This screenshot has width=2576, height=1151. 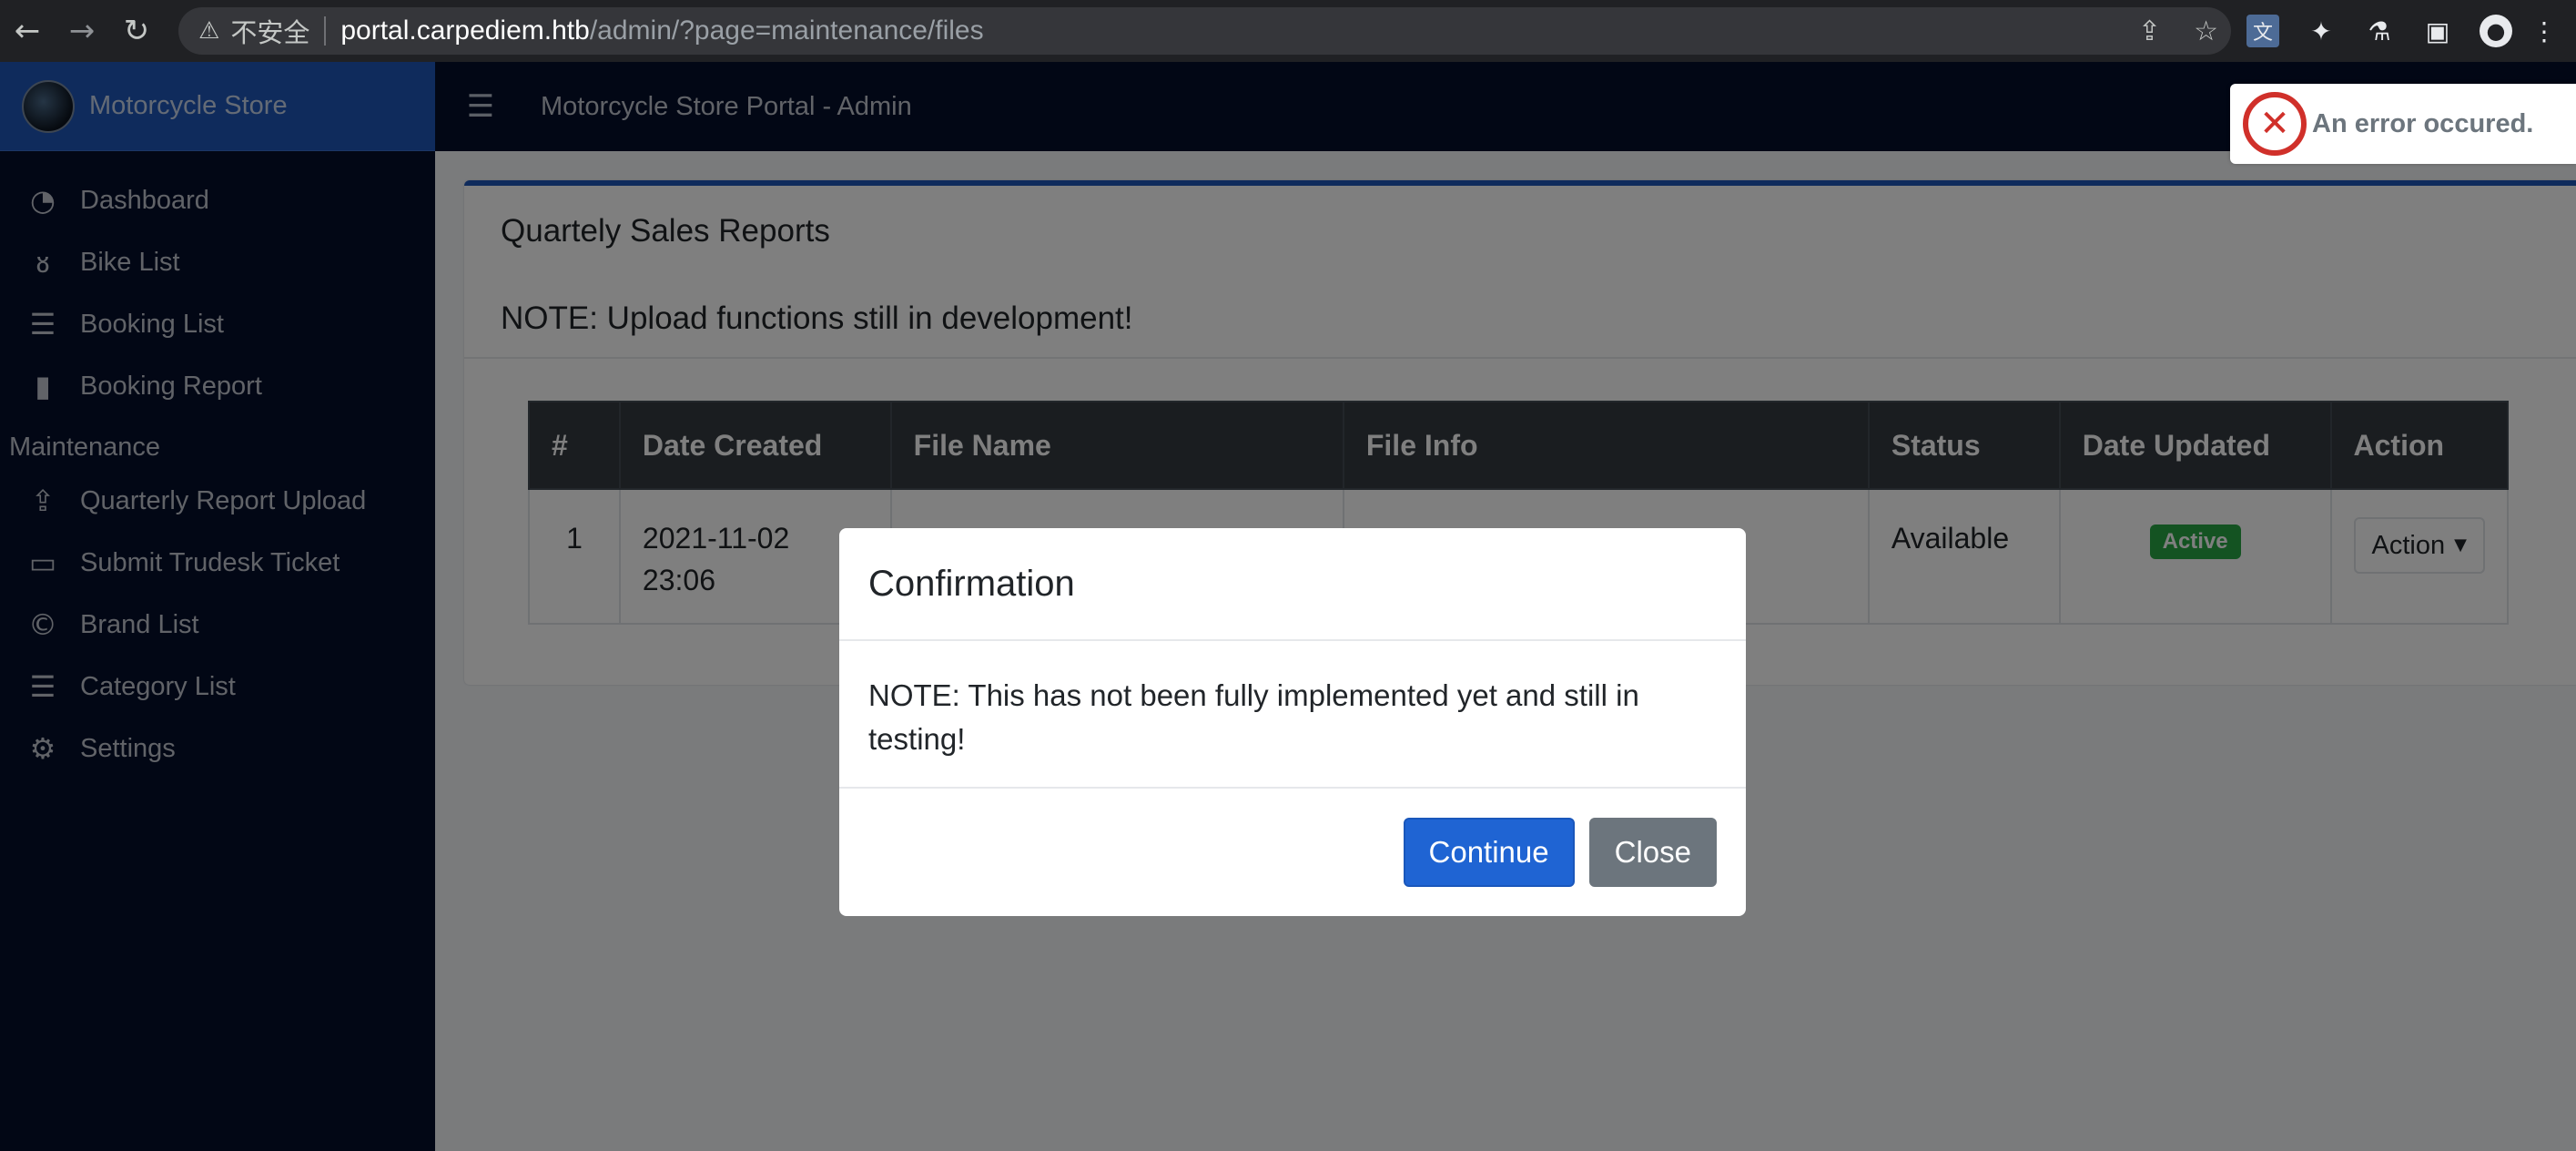 I want to click on url-path: /admin/?page=maintenance/files, so click(x=787, y=31).